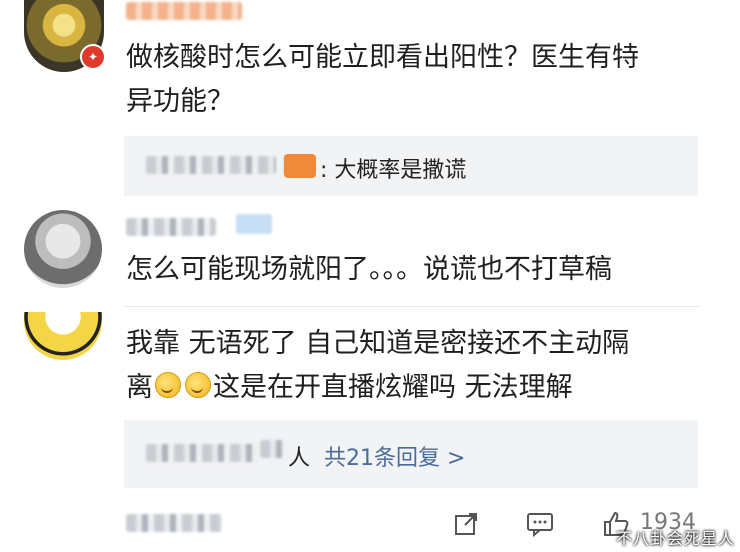 This screenshot has height=552, width=740. I want to click on replier-suffix: 人, so click(299, 458).